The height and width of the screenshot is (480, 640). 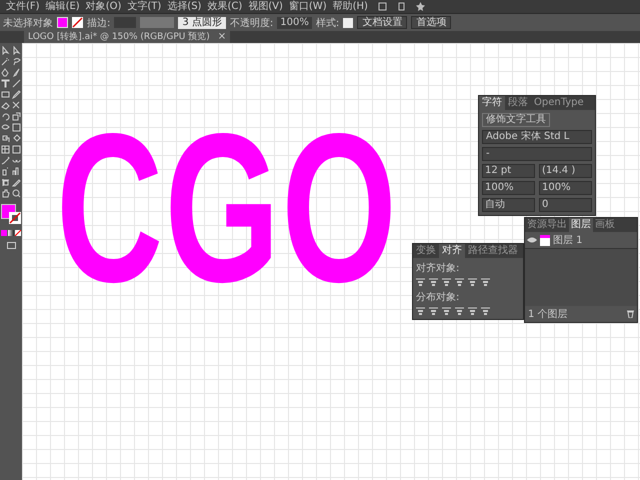 I want to click on panel-tab: 画板, so click(x=605, y=225).